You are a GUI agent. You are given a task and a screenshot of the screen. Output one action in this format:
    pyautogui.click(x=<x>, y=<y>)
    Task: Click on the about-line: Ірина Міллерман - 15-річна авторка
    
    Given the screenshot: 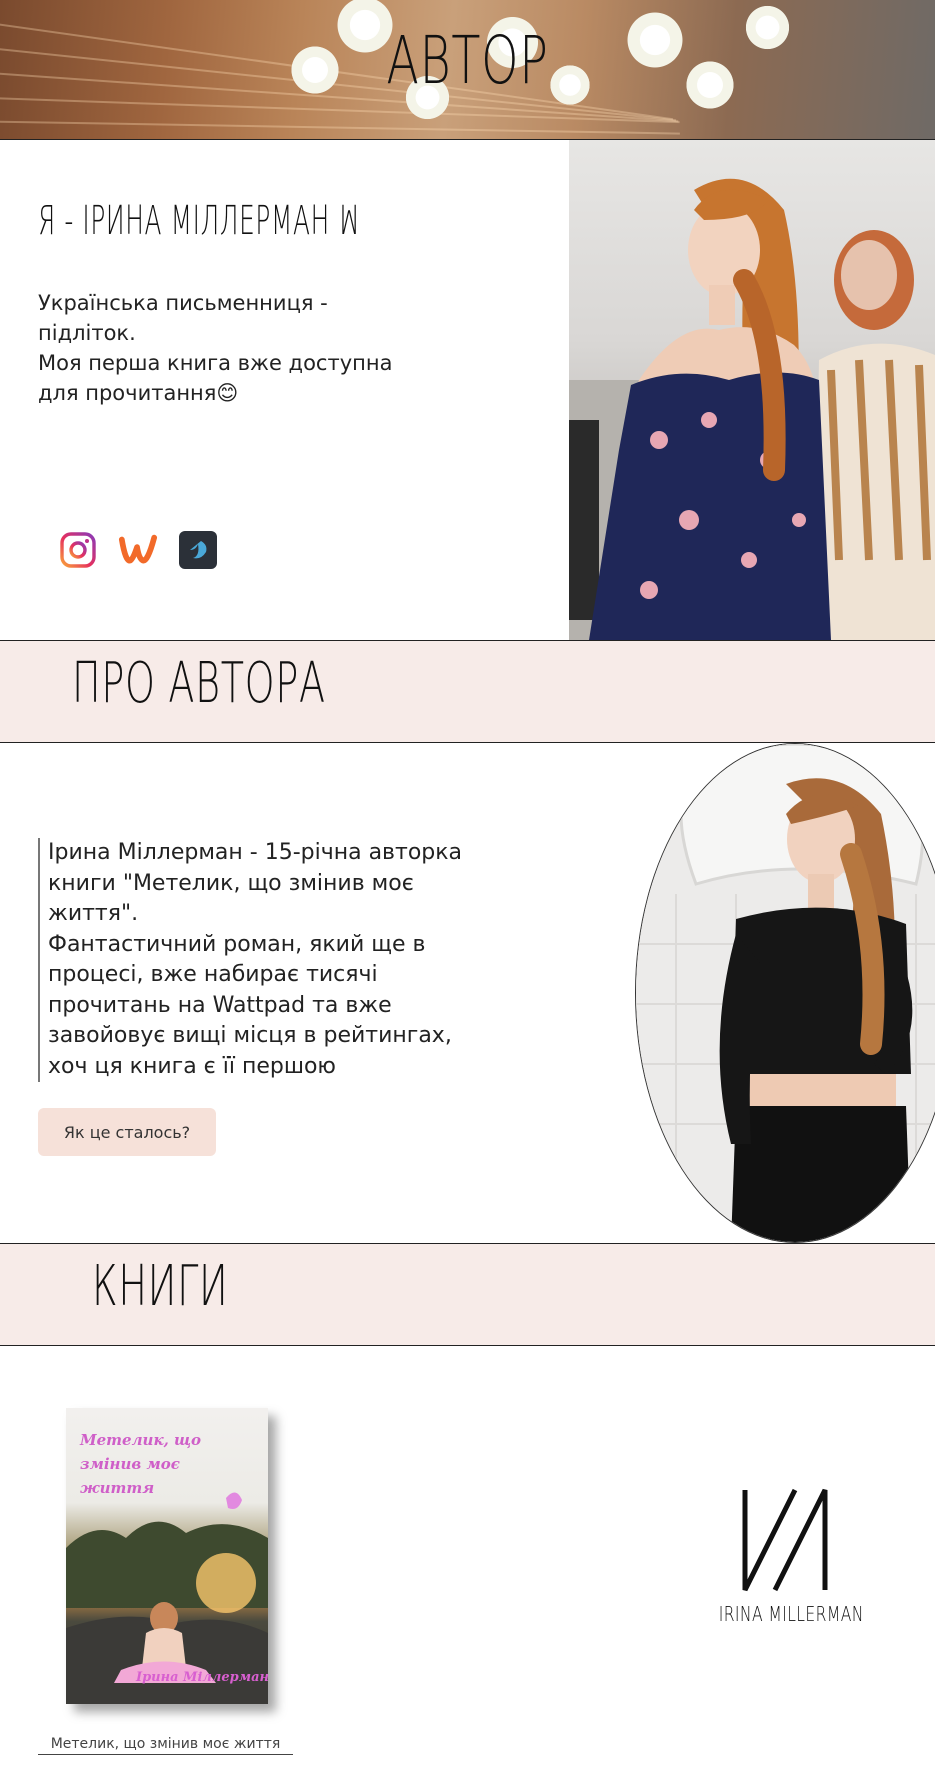 What is the action you would take?
    pyautogui.click(x=255, y=852)
    